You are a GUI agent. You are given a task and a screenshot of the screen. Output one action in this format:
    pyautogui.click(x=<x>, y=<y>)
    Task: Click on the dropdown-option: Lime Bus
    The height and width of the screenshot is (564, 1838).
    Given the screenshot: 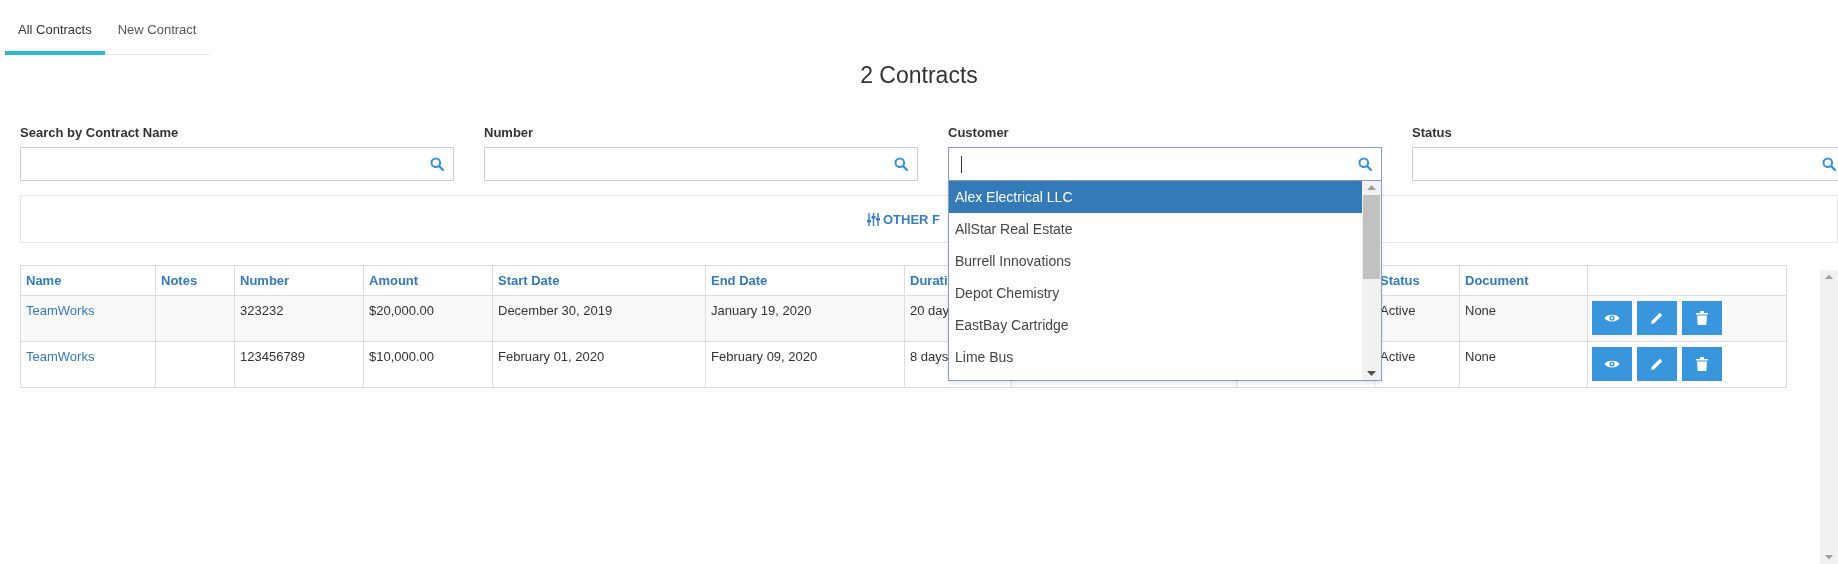 What is the action you would take?
    pyautogui.click(x=1155, y=357)
    